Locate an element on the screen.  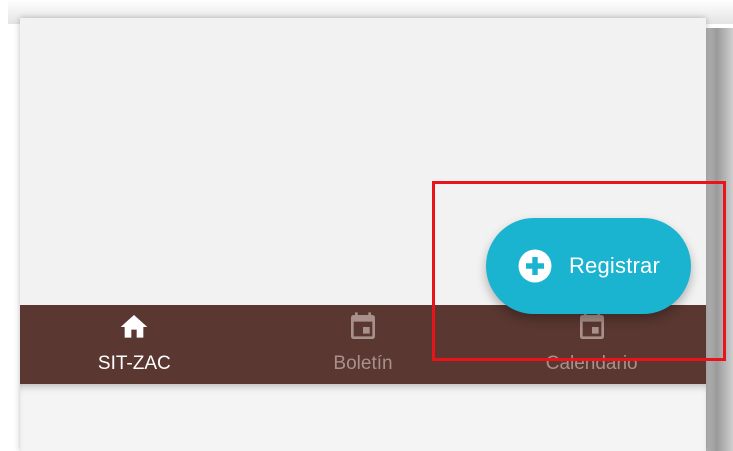
nav-item-sit-zac: SIT-ZAC is located at coordinates (134, 344).